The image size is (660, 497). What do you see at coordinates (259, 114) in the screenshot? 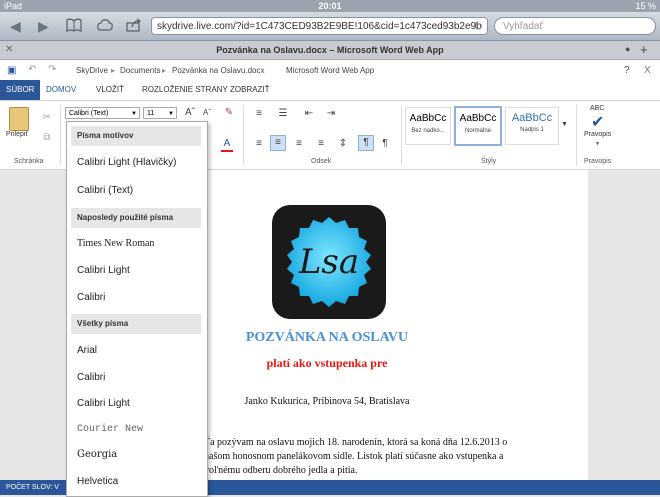
I see `bullets-icon: ≡` at bounding box center [259, 114].